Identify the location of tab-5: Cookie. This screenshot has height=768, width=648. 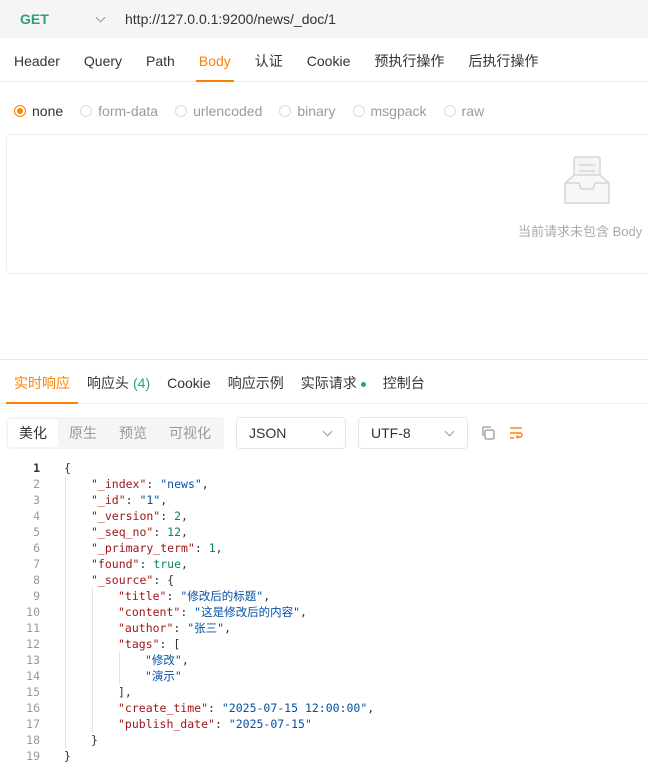
(329, 63).